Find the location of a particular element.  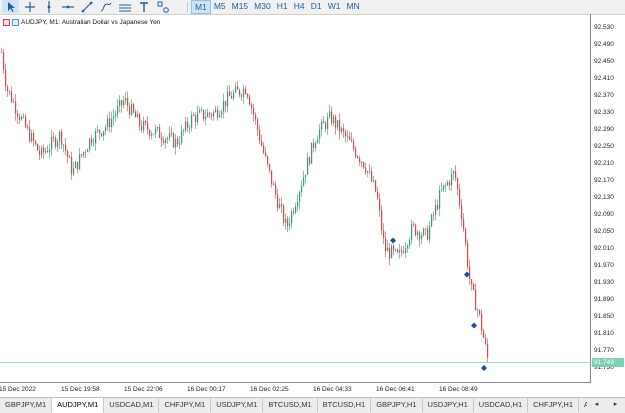

chart-menu-icon is located at coordinates (6, 22).